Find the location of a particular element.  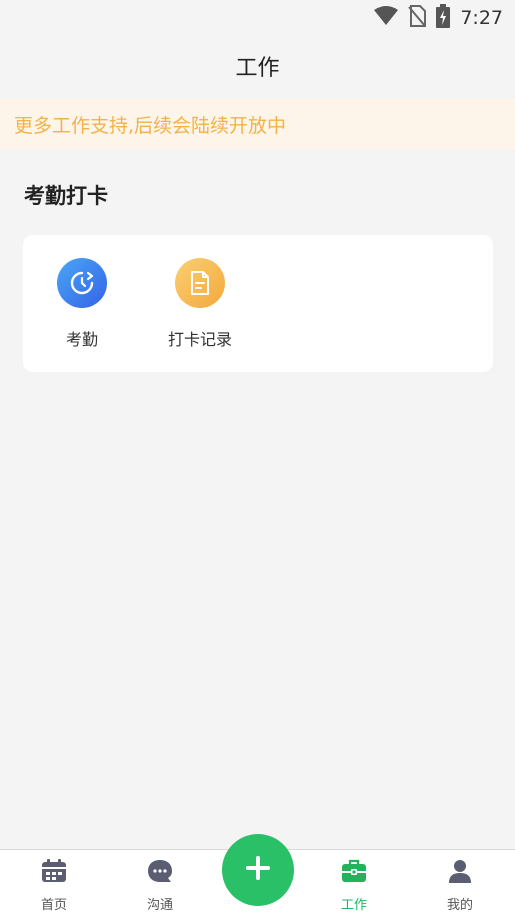

notice-text: 更多工作支持,后续会陆续开放中 is located at coordinates (150, 125).